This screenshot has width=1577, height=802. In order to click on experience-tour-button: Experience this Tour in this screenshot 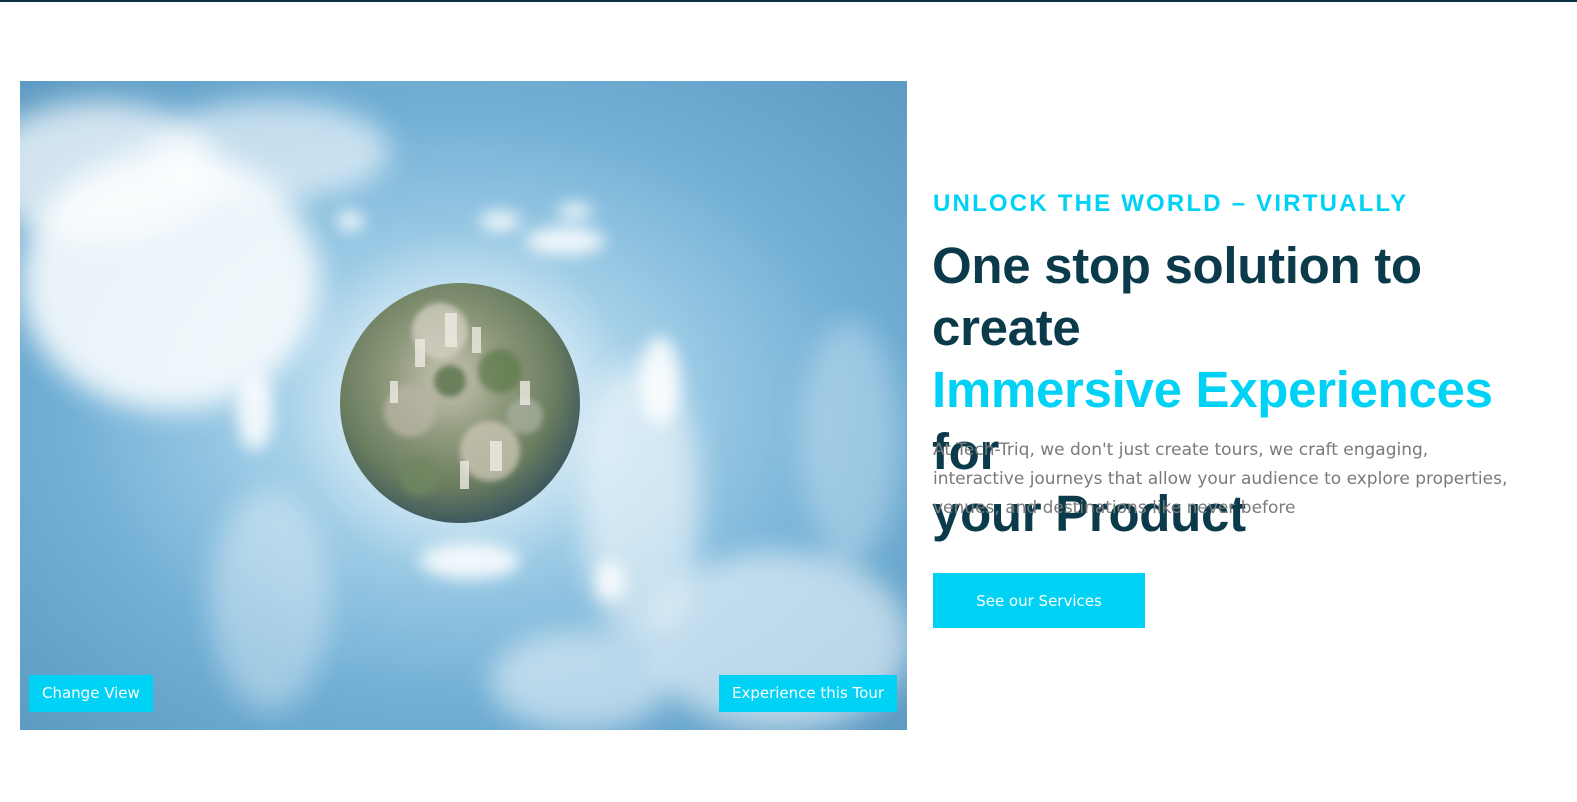, I will do `click(807, 693)`.